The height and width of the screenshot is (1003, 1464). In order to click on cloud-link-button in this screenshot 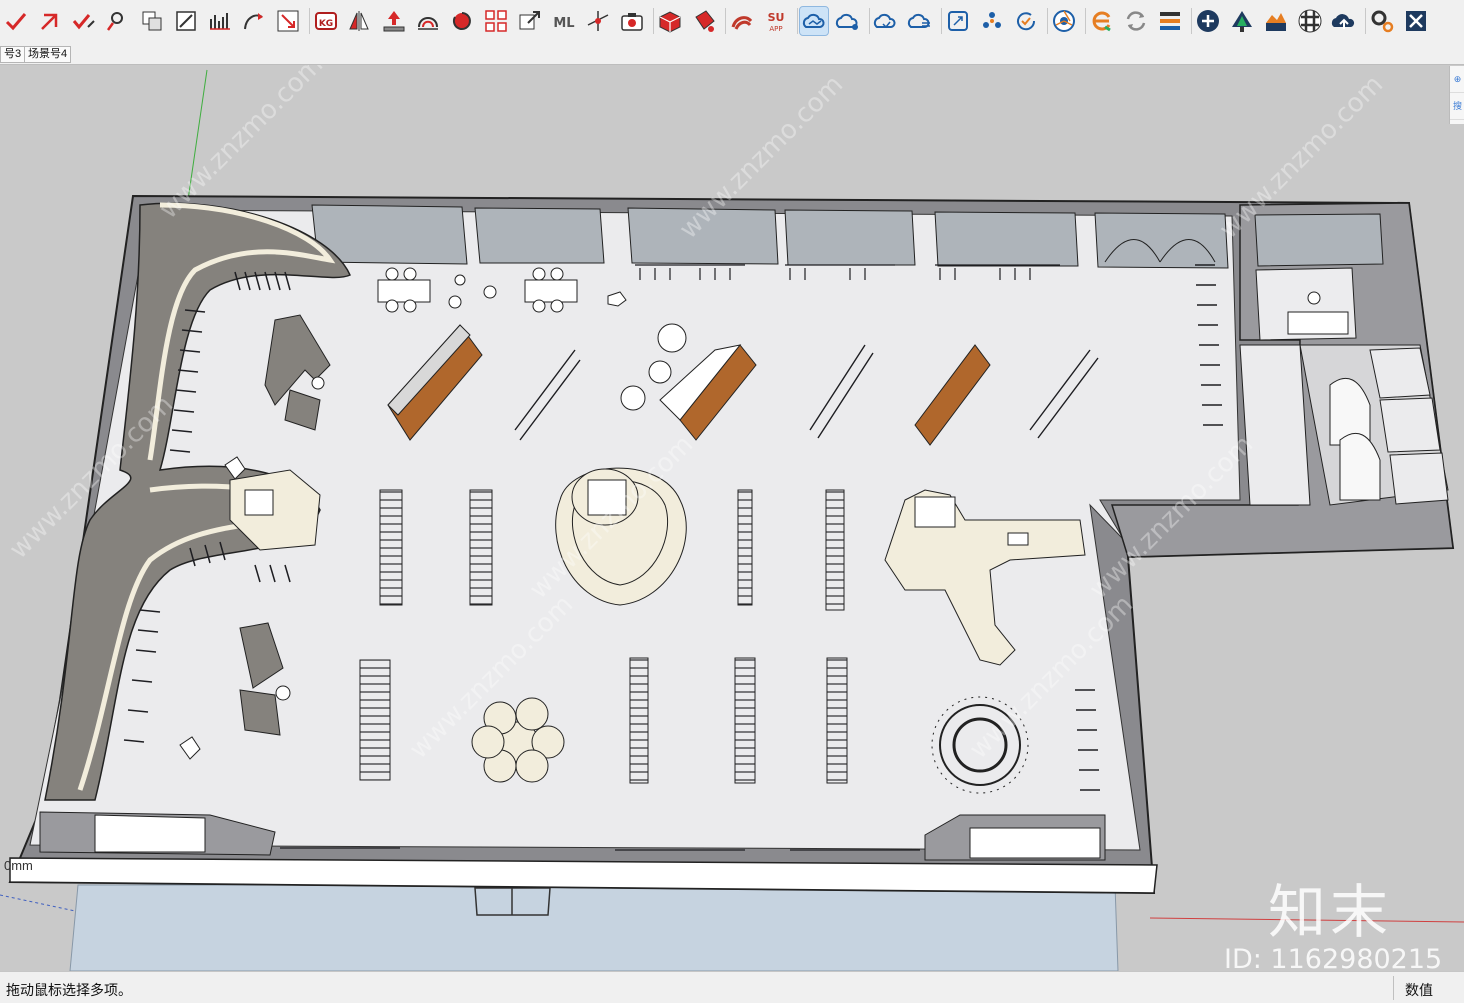, I will do `click(814, 21)`.